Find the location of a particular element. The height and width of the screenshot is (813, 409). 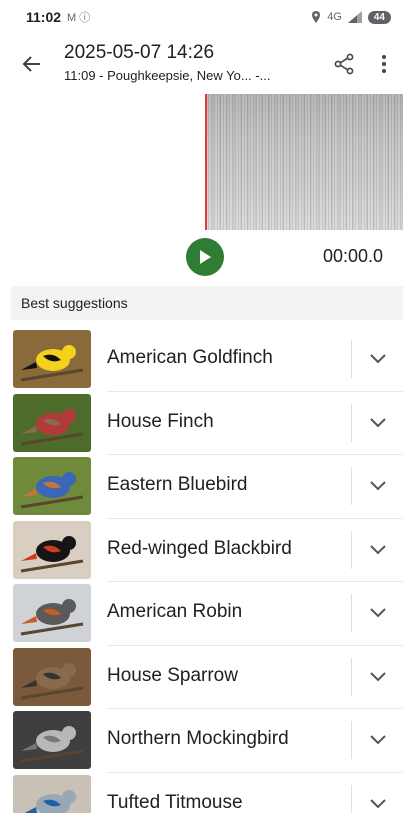

arrow-left-icon is located at coordinates (31, 64).